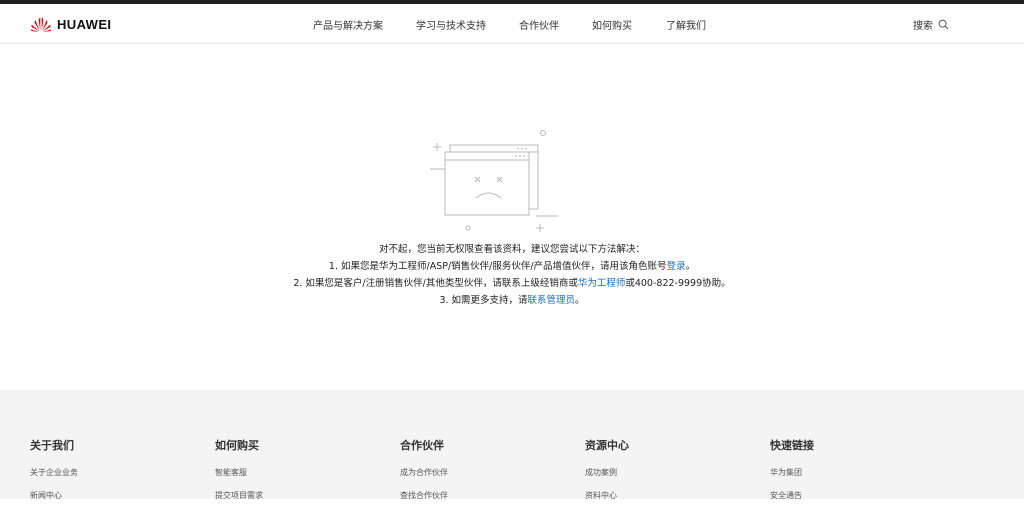  I want to click on footer-link: 安全通告, so click(792, 495).